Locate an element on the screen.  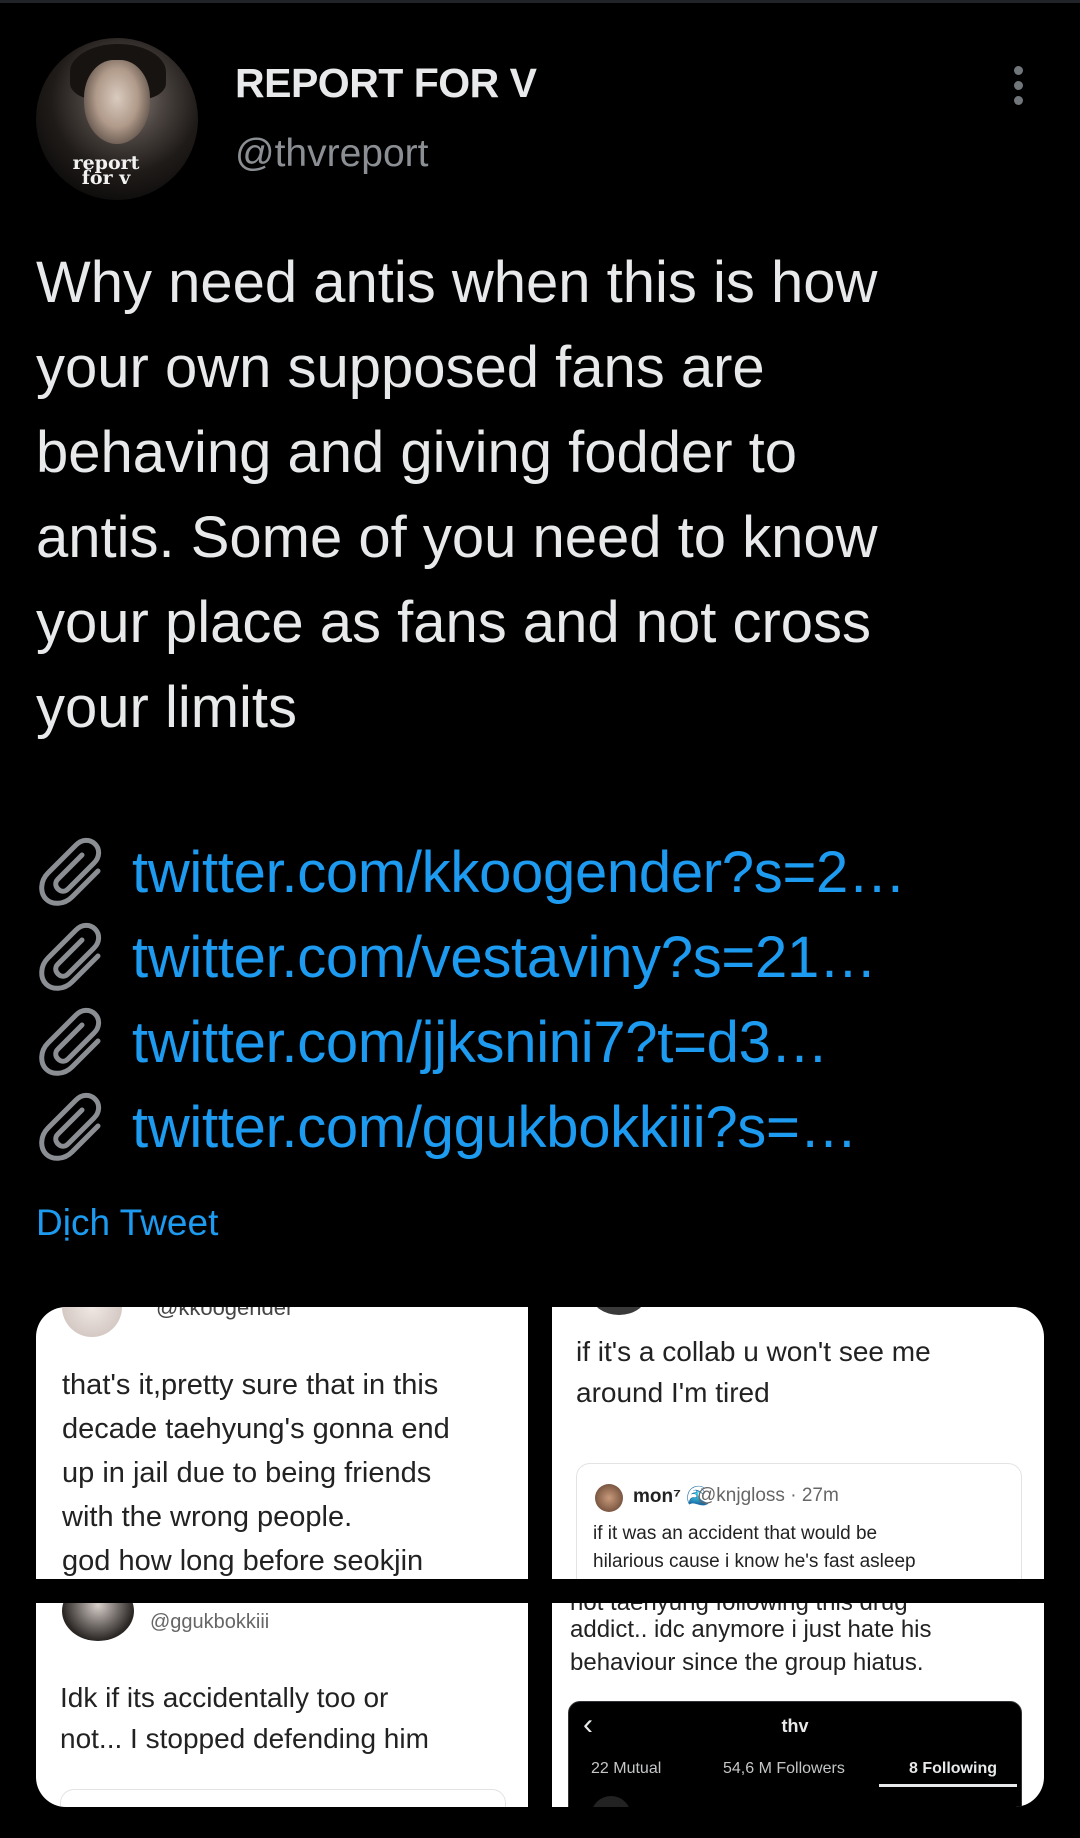
avatar-face is located at coordinates (117, 102).